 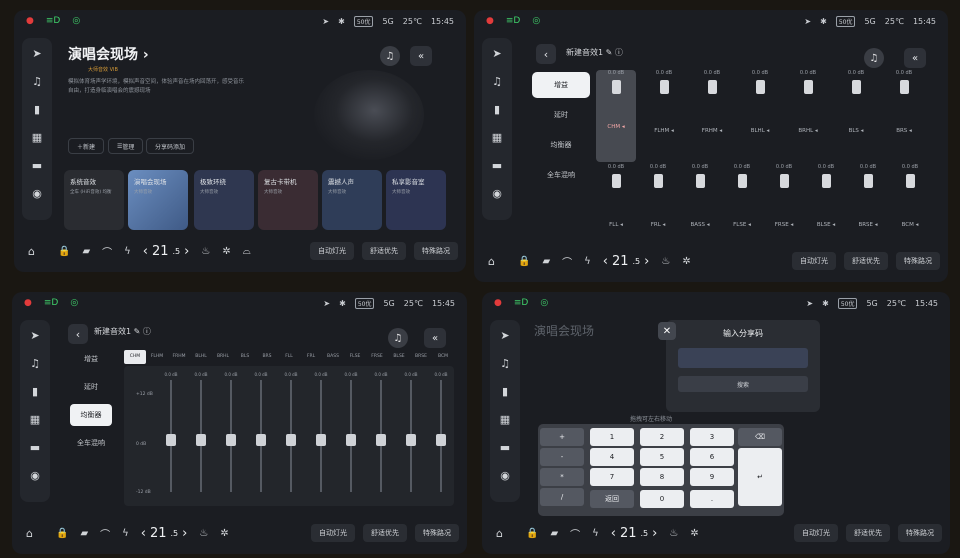 I want to click on key-9: 9, so click(x=712, y=477).